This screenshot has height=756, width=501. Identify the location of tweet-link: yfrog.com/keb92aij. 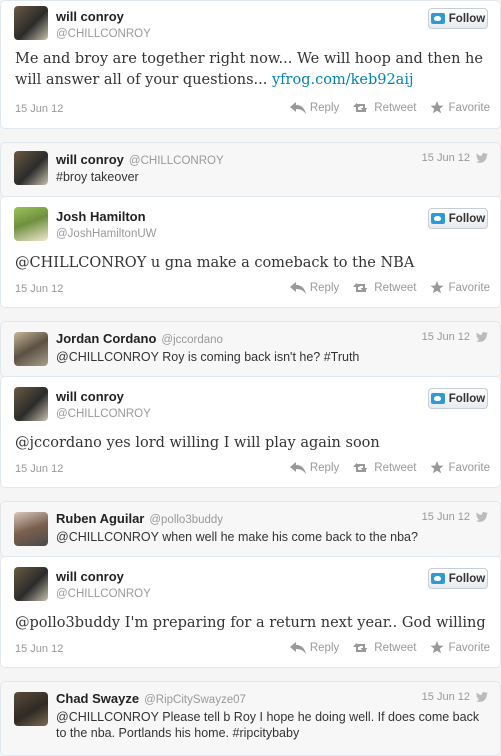
(342, 80).